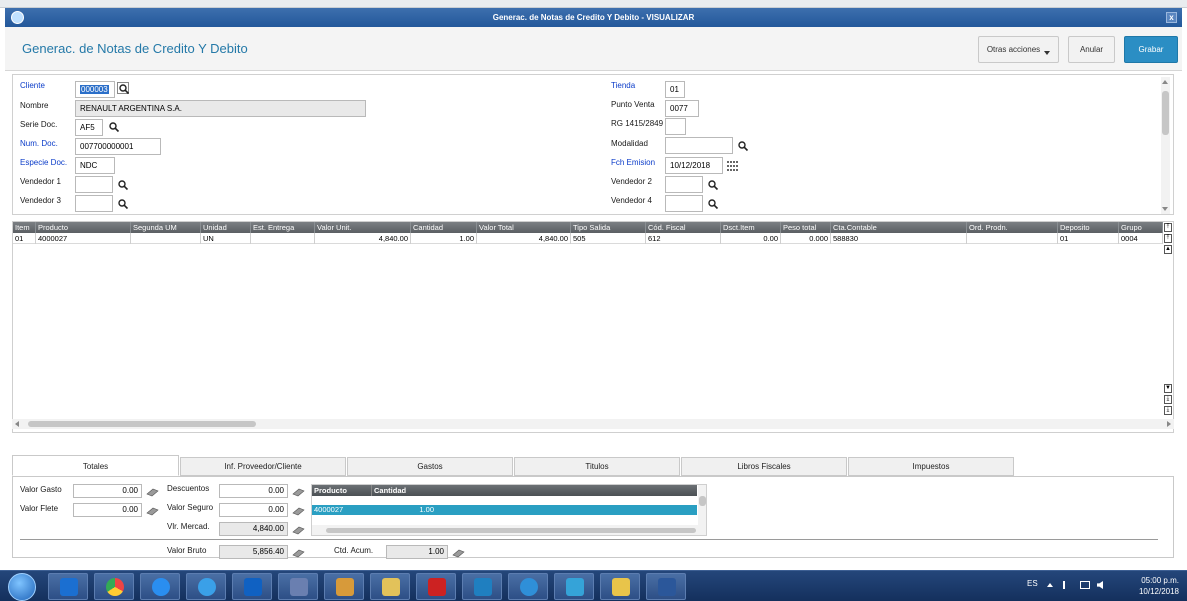 Image resolution: width=1187 pixels, height=601 pixels. What do you see at coordinates (95, 465) in the screenshot?
I see `tab-totales: Totales` at bounding box center [95, 465].